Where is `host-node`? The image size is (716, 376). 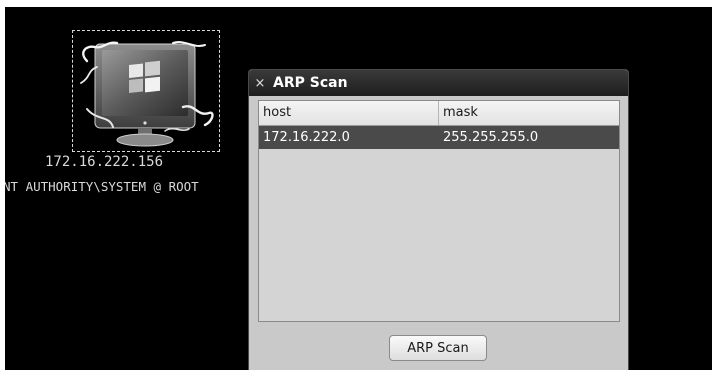
host-node is located at coordinates (146, 91).